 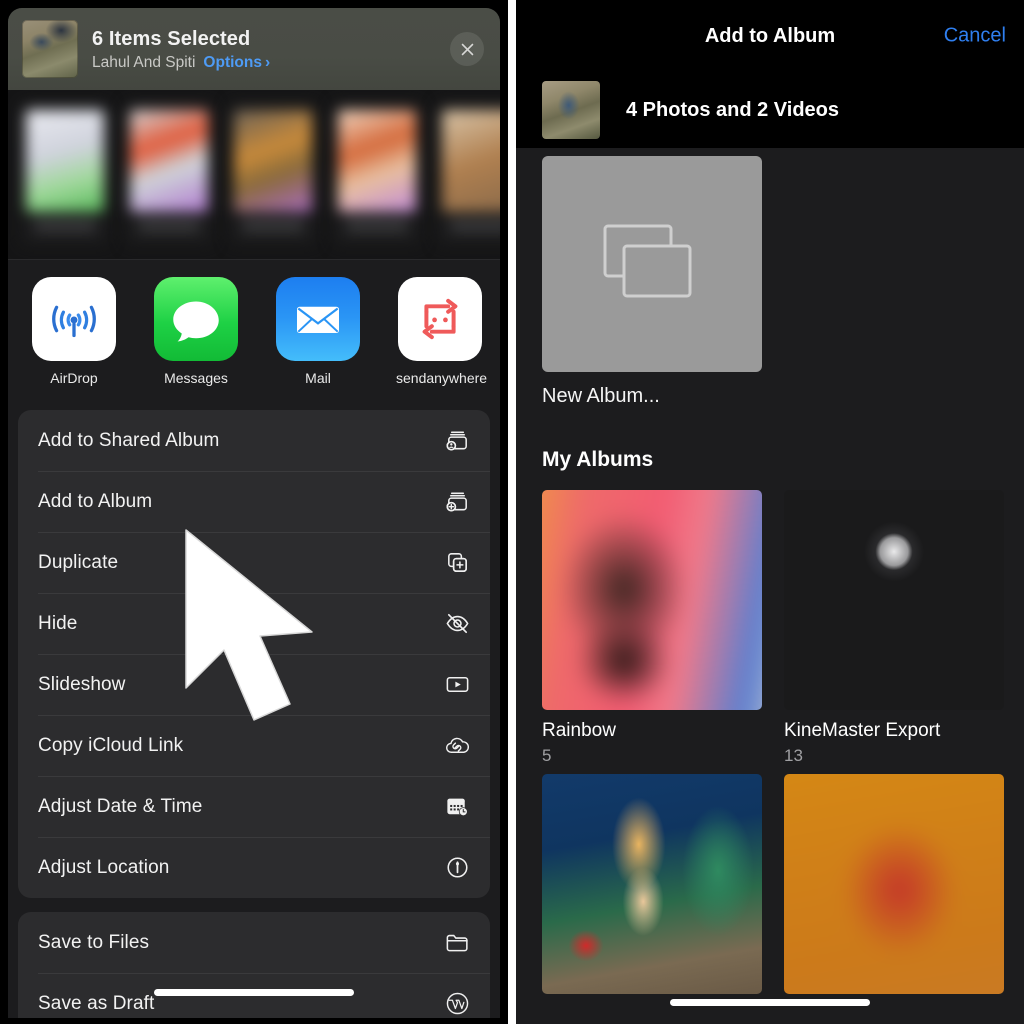 I want to click on action-group-save: Save to Files Save as Draft, so click(x=254, y=965).